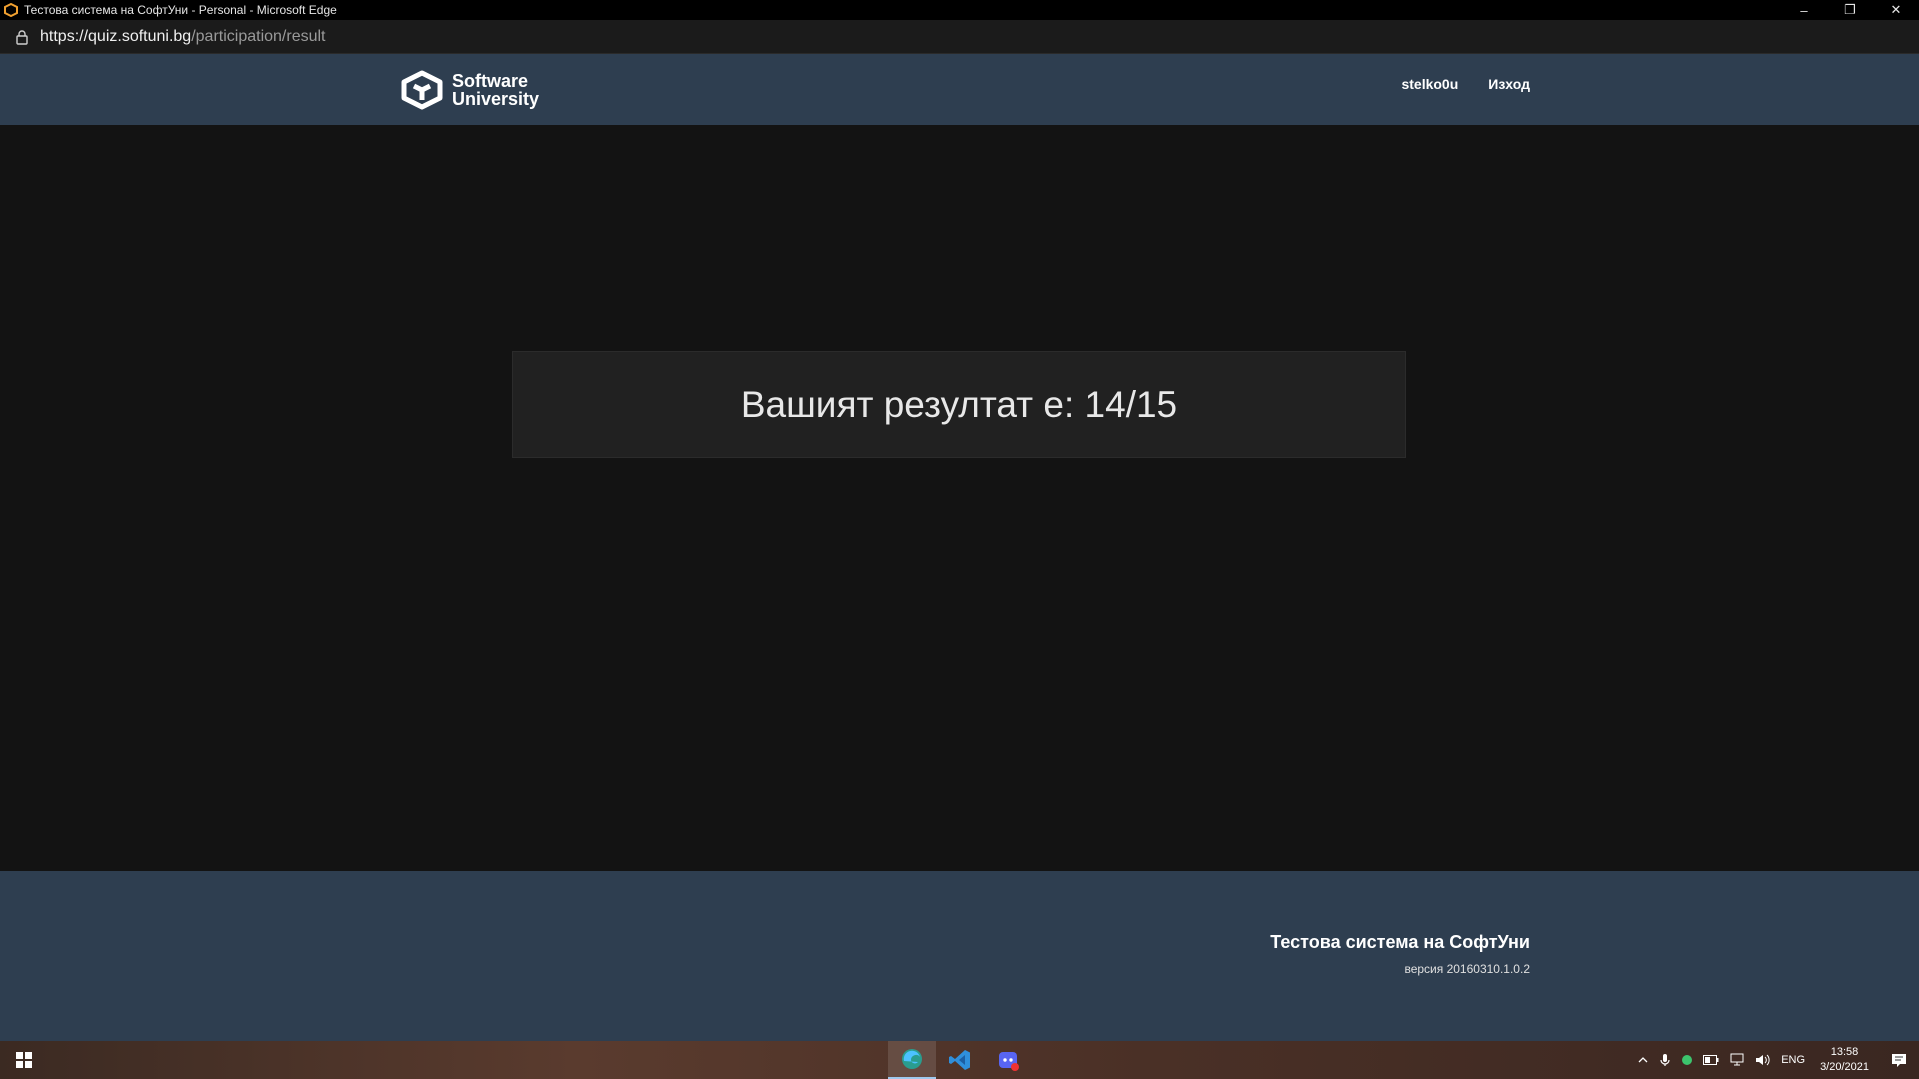 The image size is (1919, 1079). I want to click on lock-icon, so click(22, 37).